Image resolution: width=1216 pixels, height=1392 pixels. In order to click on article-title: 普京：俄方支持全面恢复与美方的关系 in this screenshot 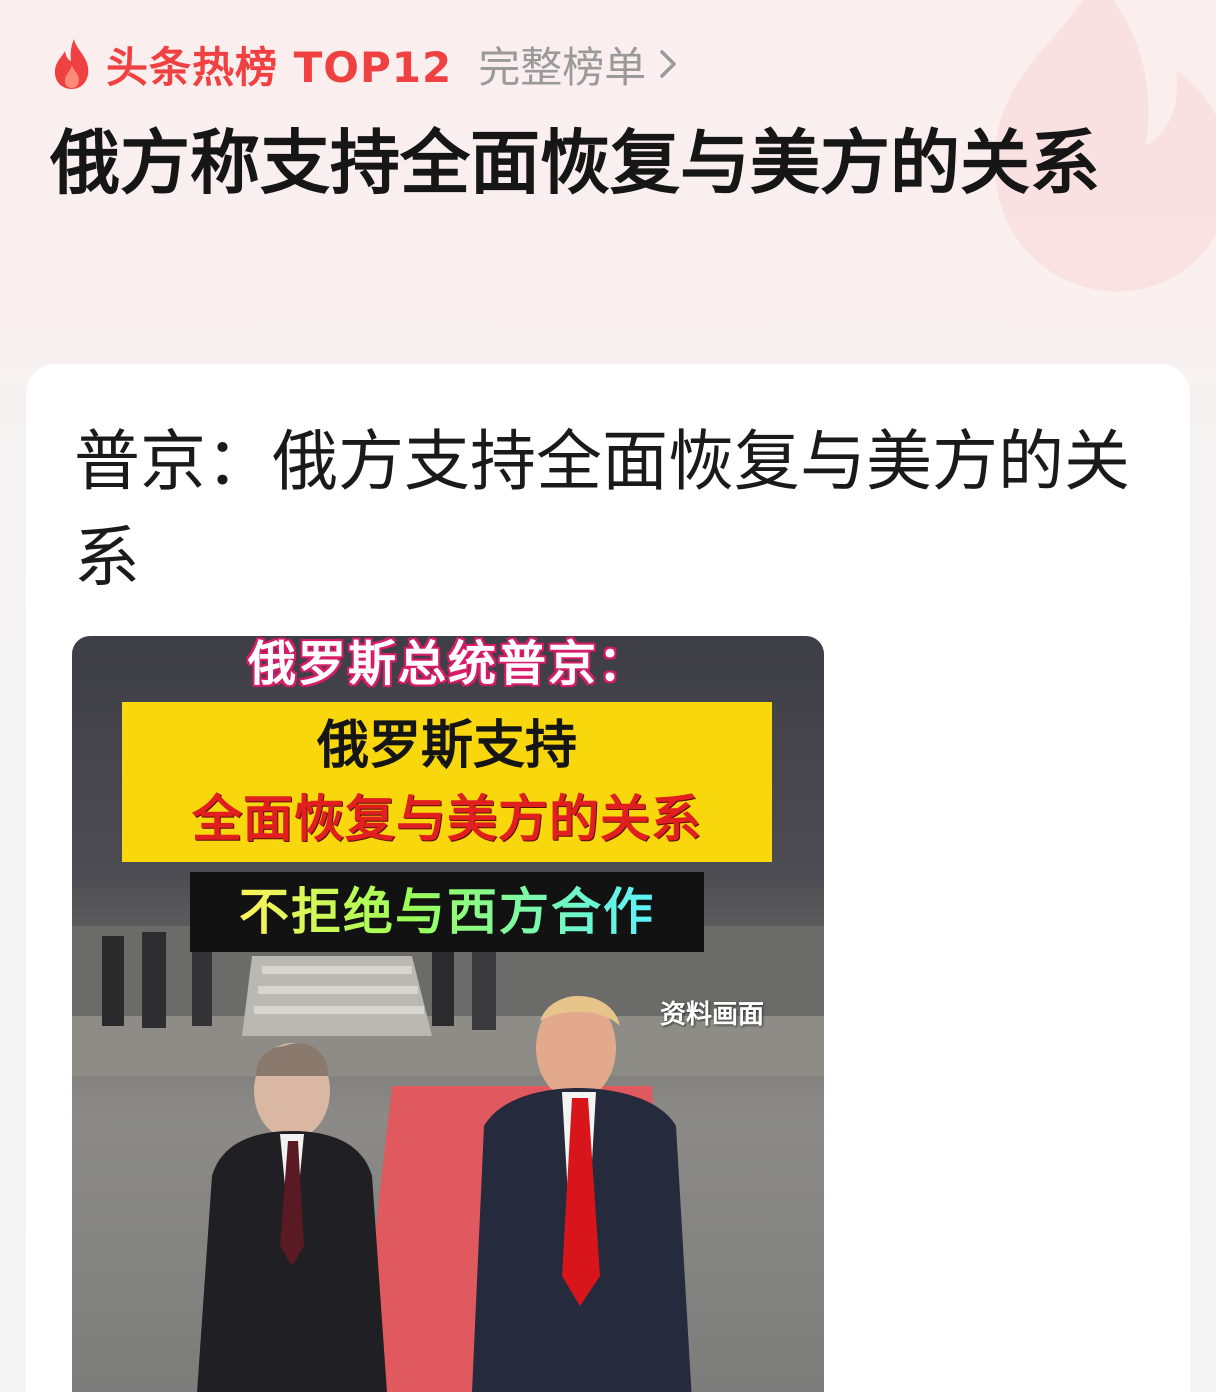, I will do `click(604, 510)`.